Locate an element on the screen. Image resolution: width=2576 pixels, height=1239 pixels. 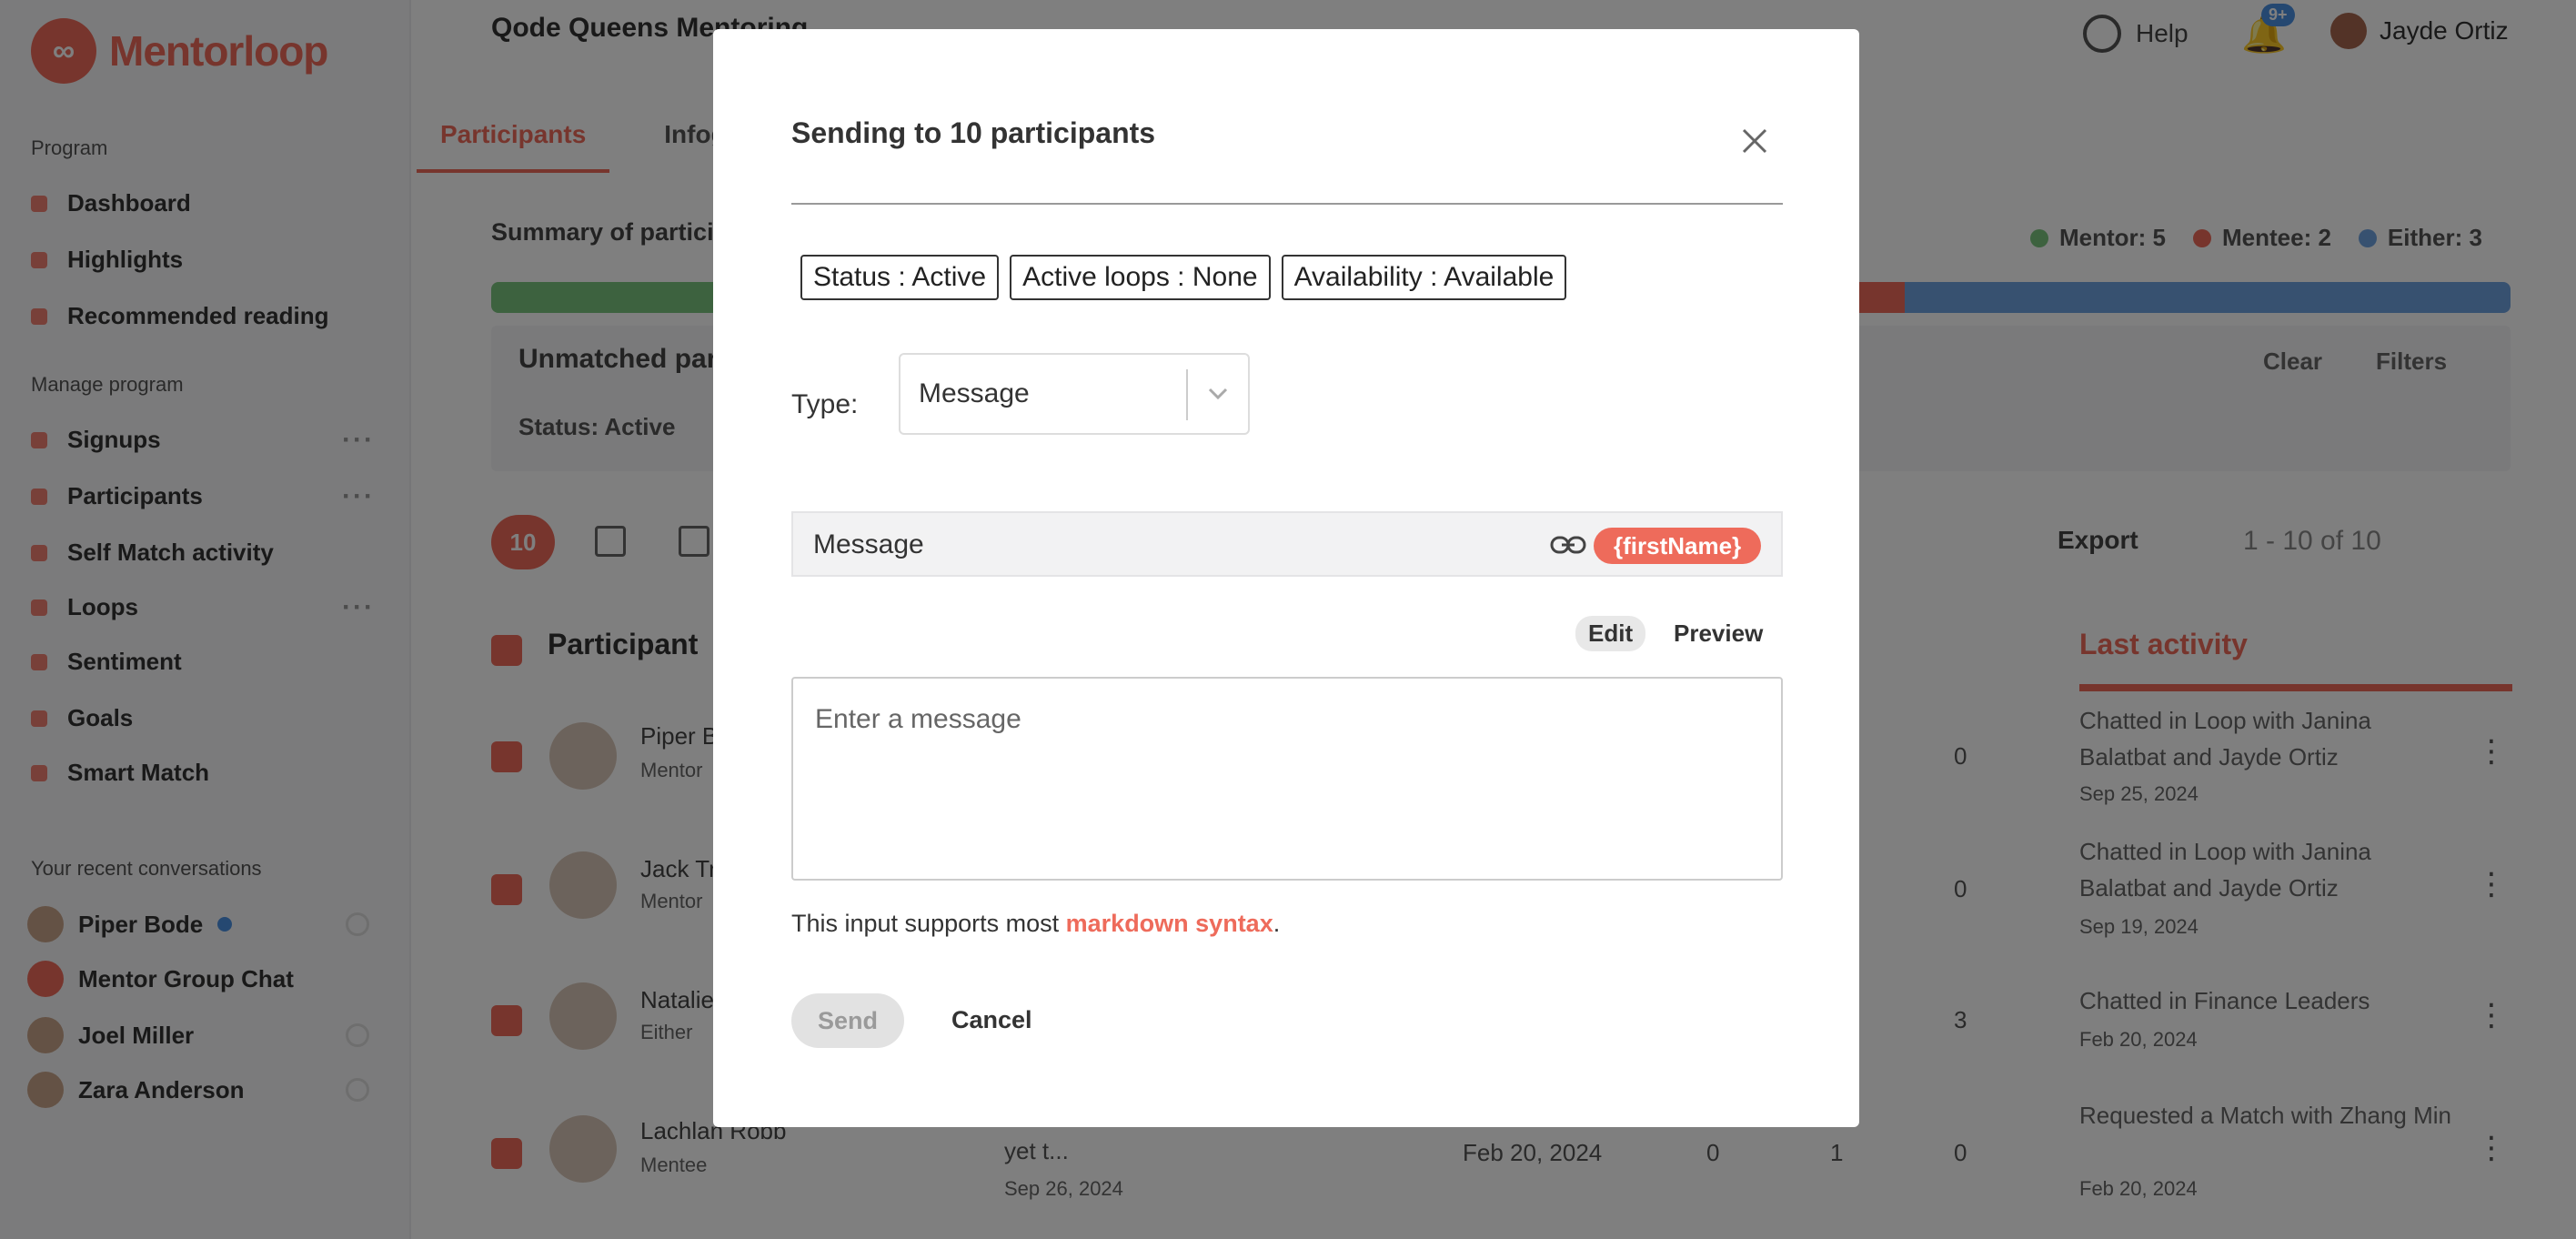
markdown-note-suffix: . is located at coordinates (1277, 923).